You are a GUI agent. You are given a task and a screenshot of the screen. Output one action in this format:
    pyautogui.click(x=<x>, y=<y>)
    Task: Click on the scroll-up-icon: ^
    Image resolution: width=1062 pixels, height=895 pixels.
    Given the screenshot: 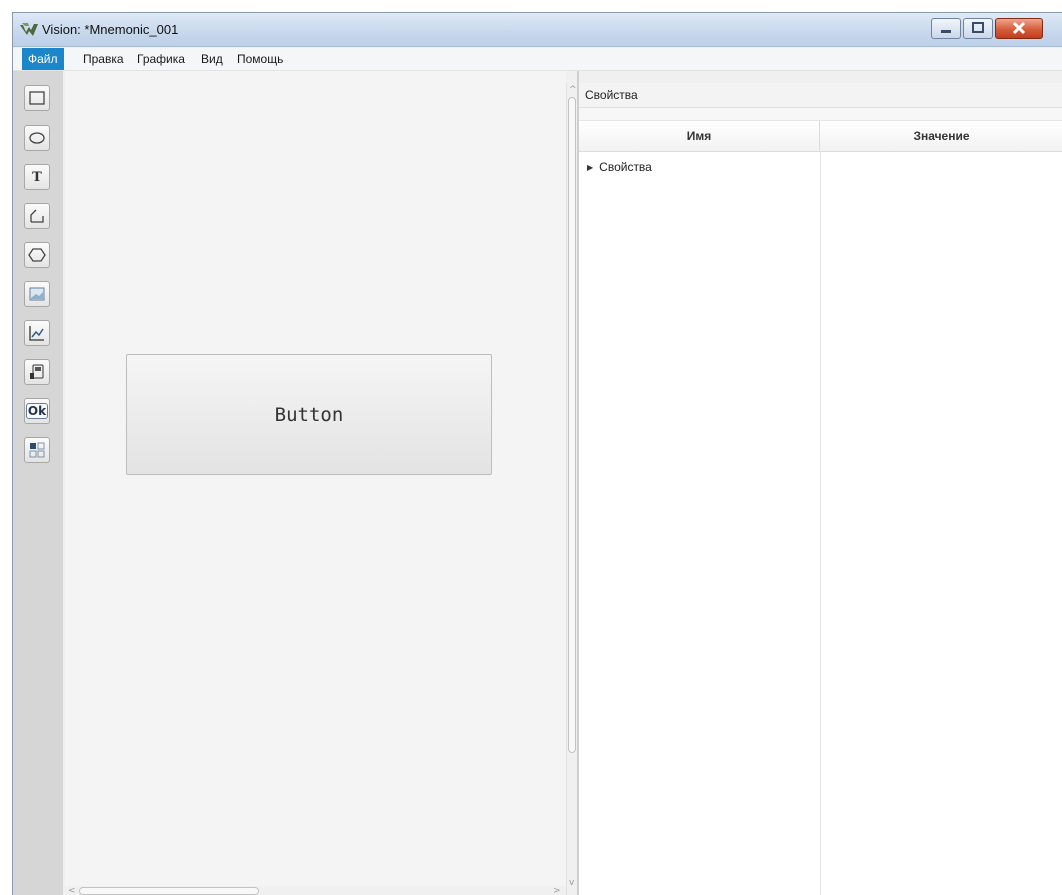 What is the action you would take?
    pyautogui.click(x=573, y=90)
    